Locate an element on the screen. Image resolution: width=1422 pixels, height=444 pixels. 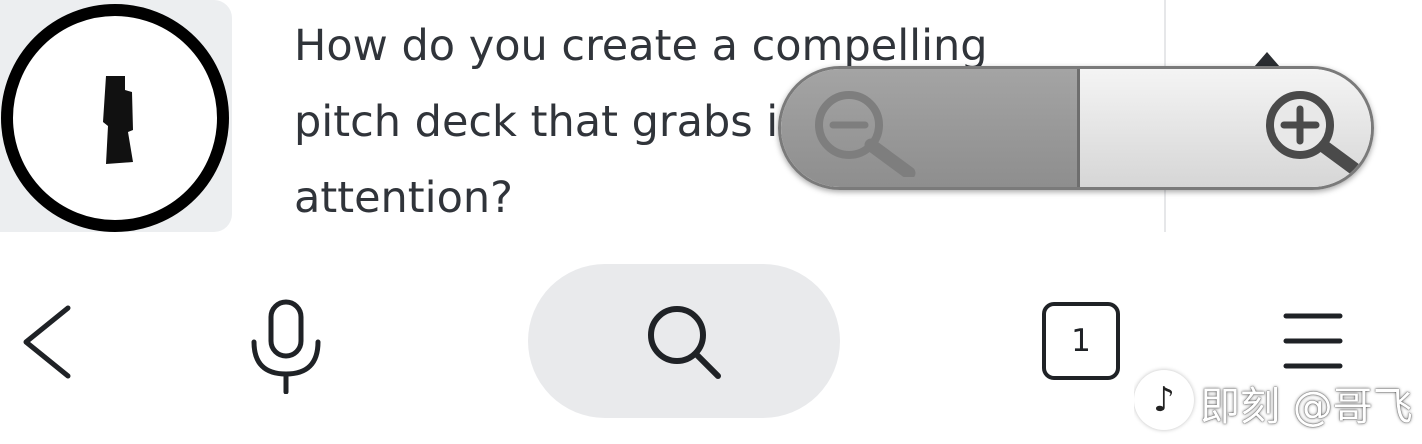
zoom-out-button is located at coordinates (930, 128).